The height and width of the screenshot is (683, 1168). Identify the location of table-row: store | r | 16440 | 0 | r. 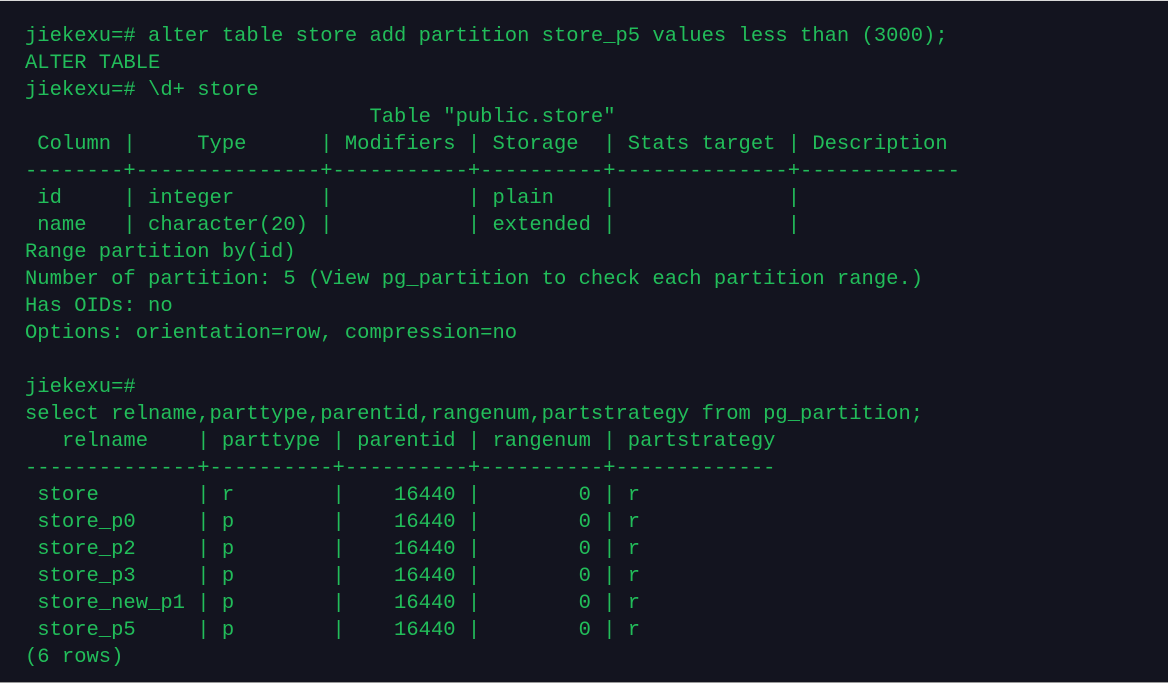
(333, 495).